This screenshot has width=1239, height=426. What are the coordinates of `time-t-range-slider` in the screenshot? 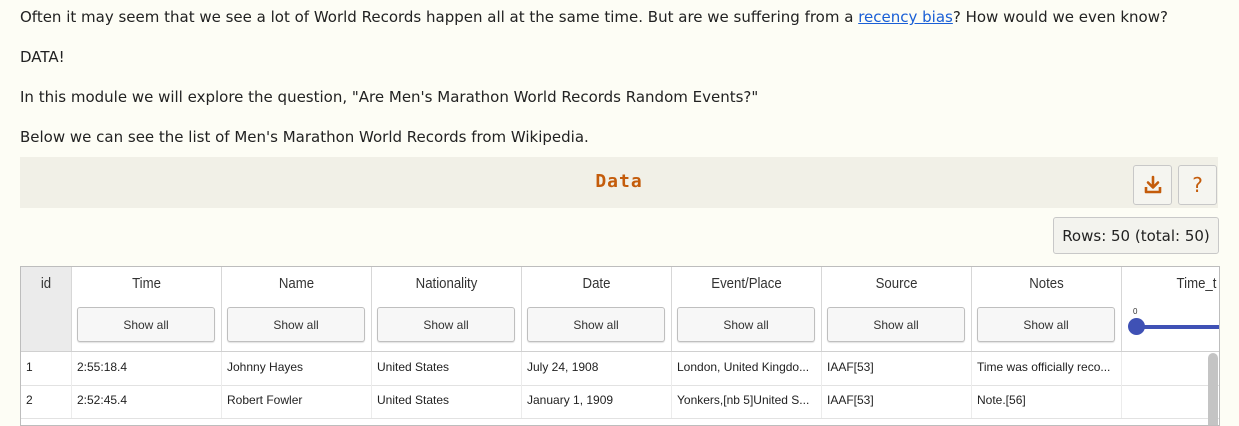 It's located at (1178, 327).